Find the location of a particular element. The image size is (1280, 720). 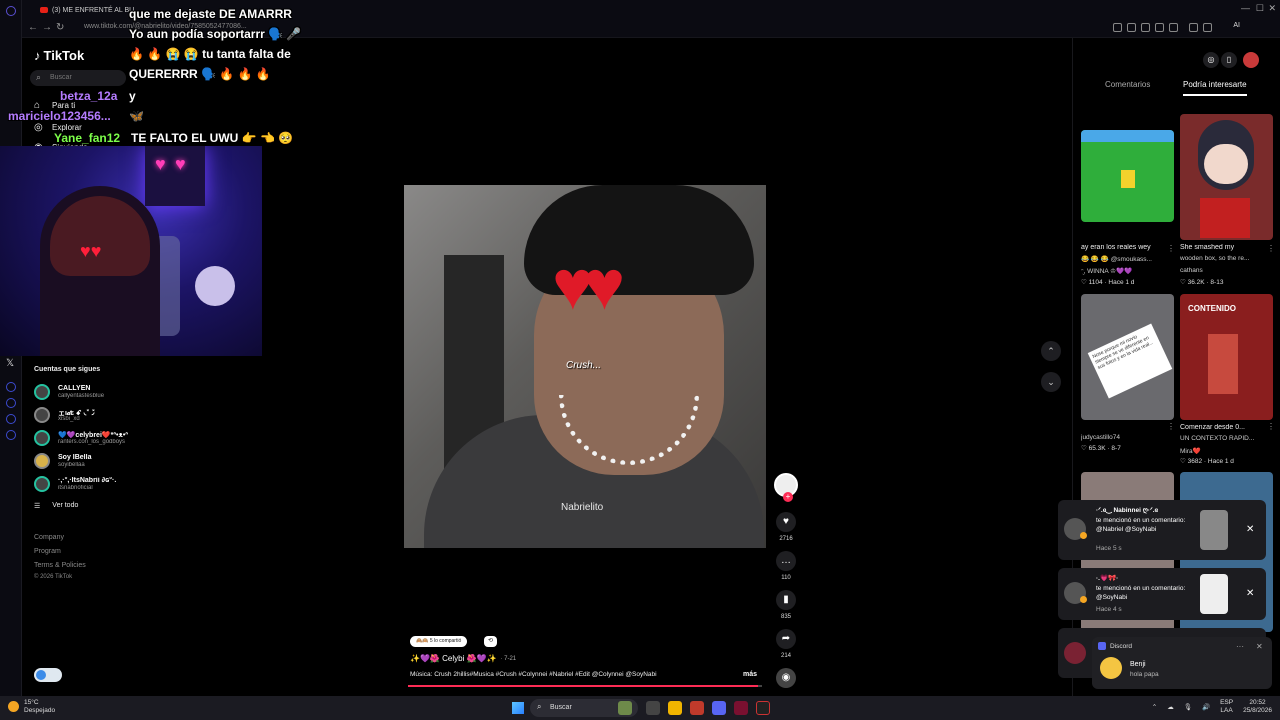

music-disc: ◉ is located at coordinates (786, 678).